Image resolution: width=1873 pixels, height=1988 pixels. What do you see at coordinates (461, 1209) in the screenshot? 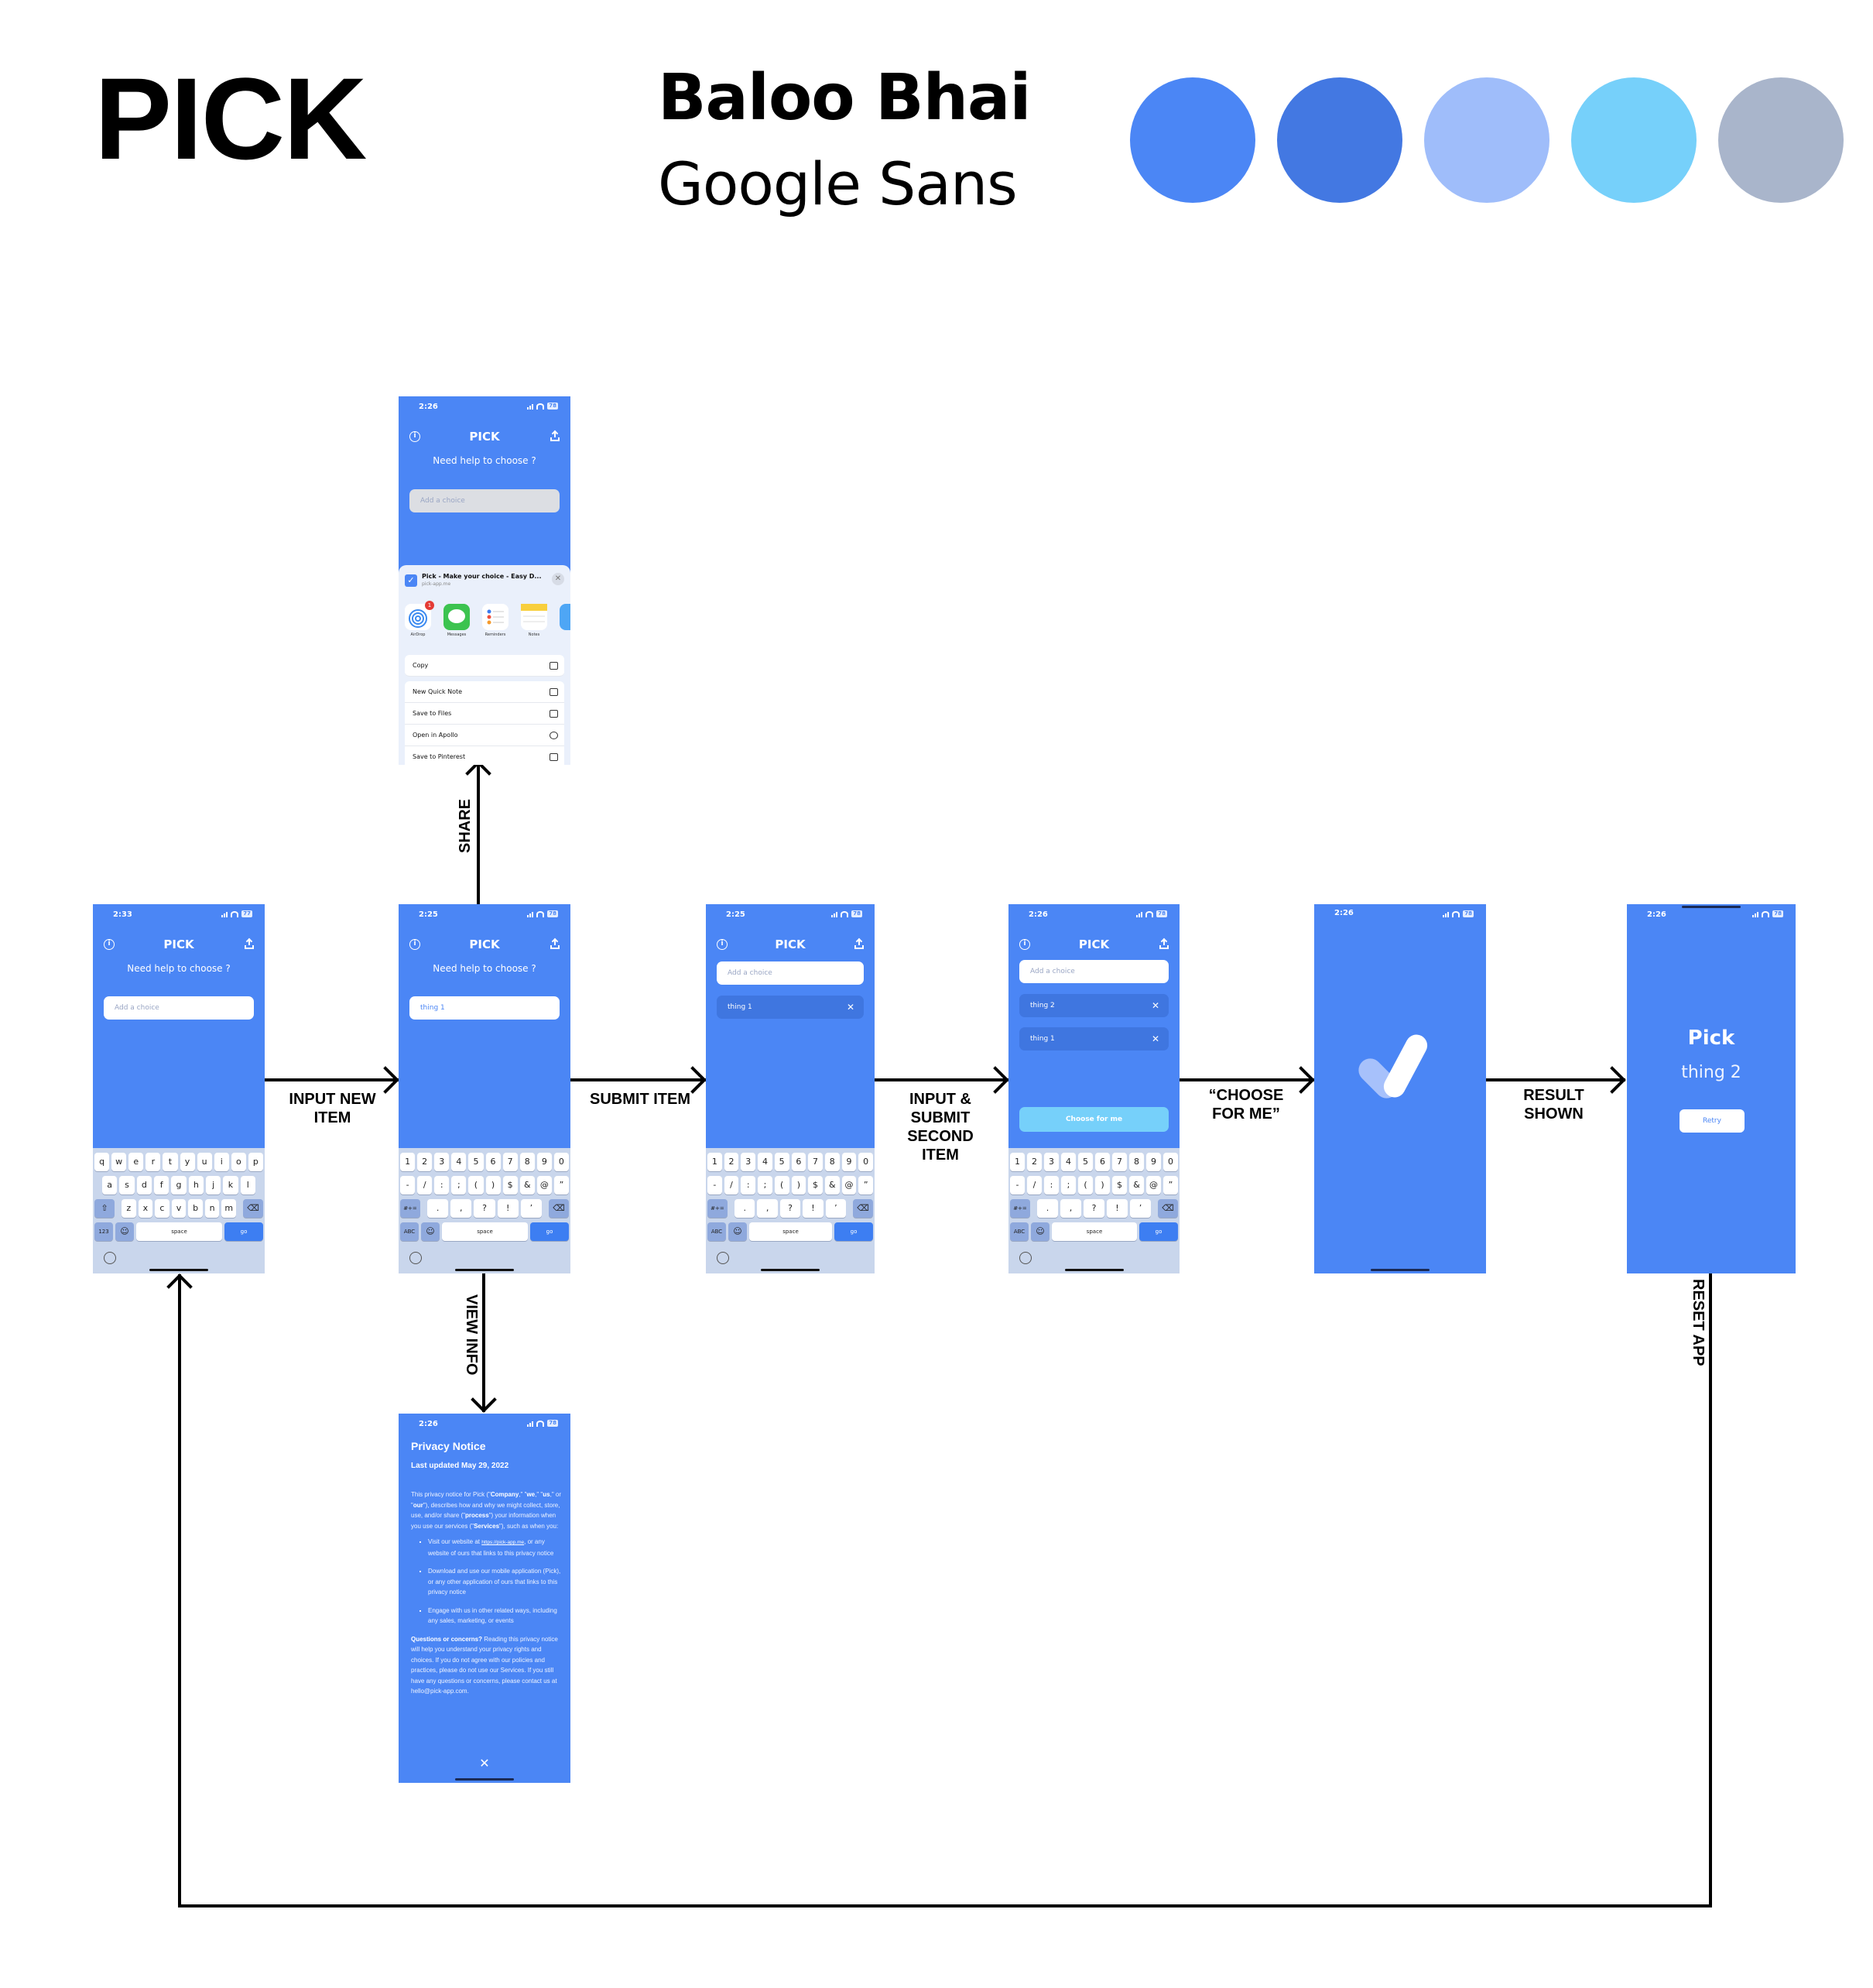
I see `key: ,` at bounding box center [461, 1209].